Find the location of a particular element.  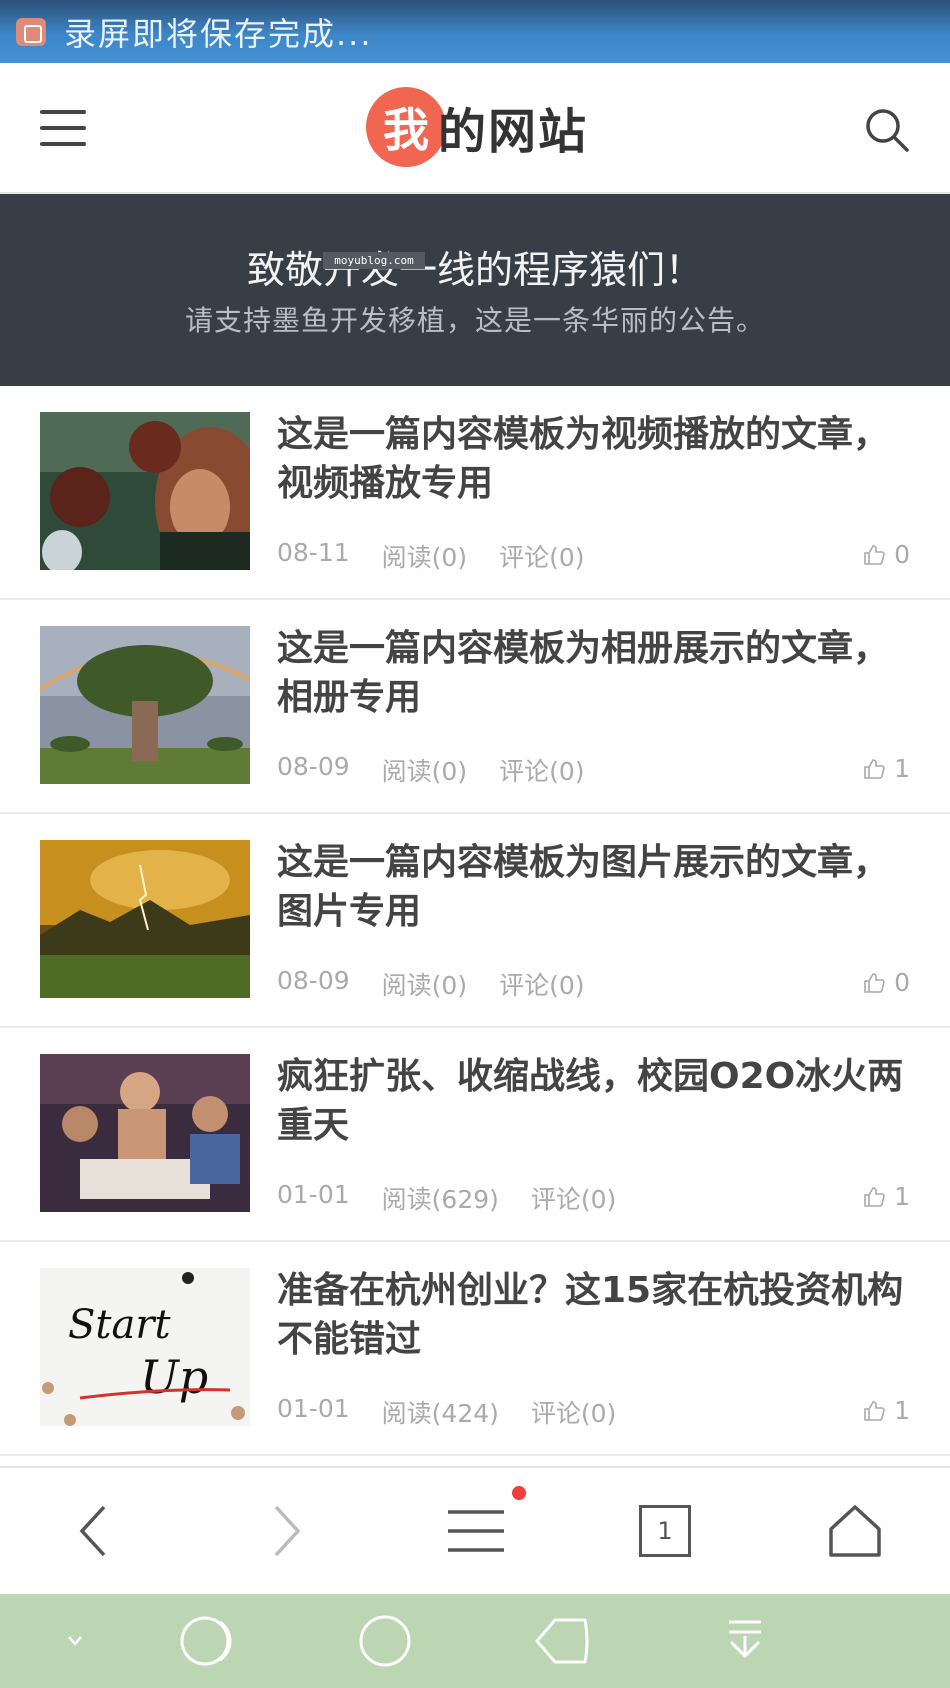

notice-title: 致敬开发一线的程序猿们！ is located at coordinates (474, 270).